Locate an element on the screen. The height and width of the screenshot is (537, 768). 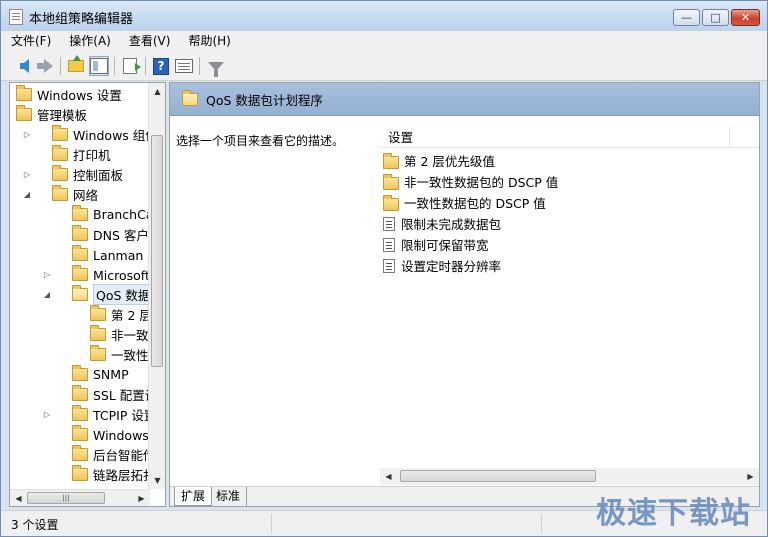
tree-item: ▷ TCPIP 设置 is located at coordinates (100, 414).